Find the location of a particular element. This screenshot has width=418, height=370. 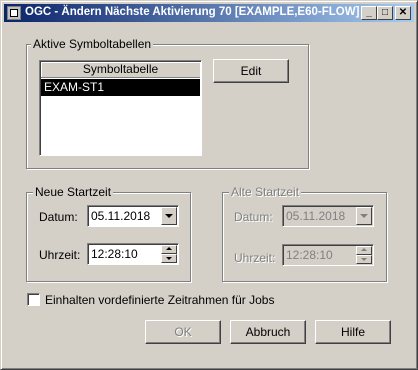

new-time-field: 12:28:10 is located at coordinates (133, 254).